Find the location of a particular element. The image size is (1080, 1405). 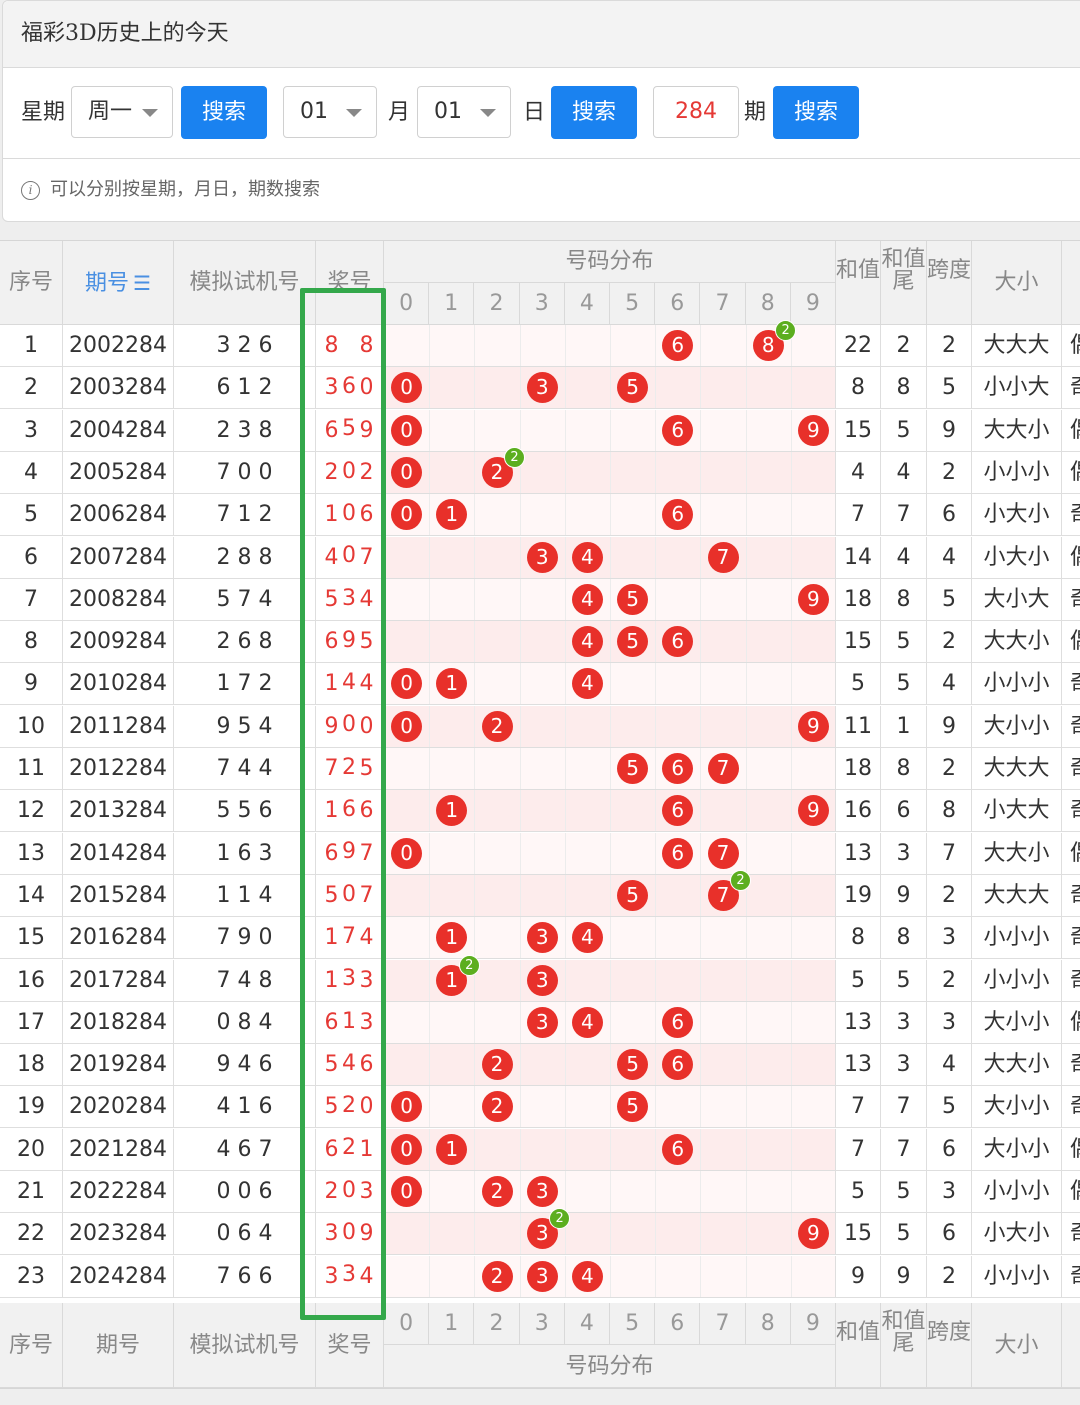

number-ball: 2 is located at coordinates (497, 726).